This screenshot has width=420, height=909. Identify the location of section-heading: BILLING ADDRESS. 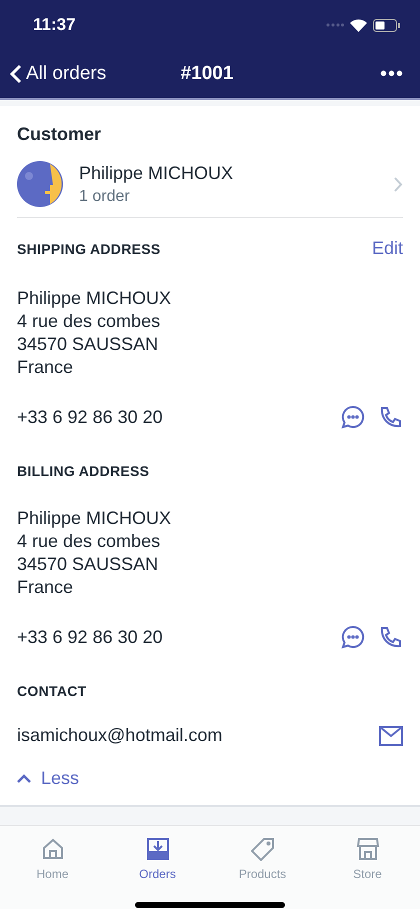
(83, 471).